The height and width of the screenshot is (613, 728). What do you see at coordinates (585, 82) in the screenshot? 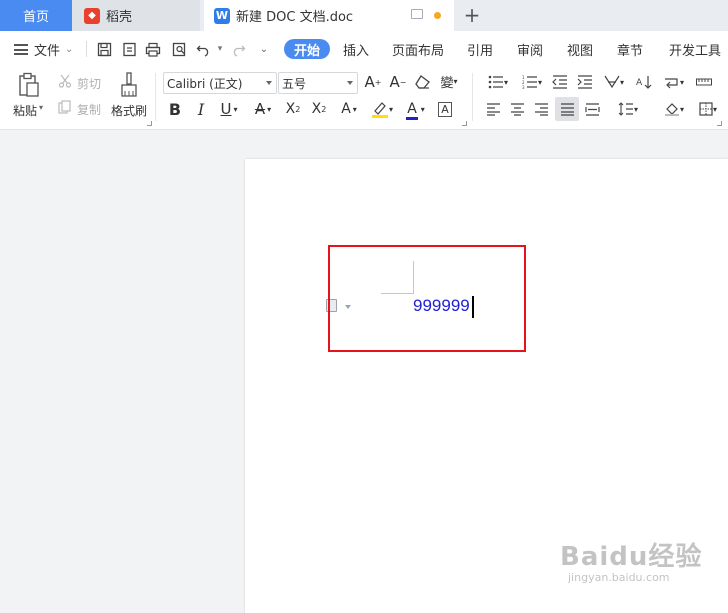
I see `increase-indent-icon` at bounding box center [585, 82].